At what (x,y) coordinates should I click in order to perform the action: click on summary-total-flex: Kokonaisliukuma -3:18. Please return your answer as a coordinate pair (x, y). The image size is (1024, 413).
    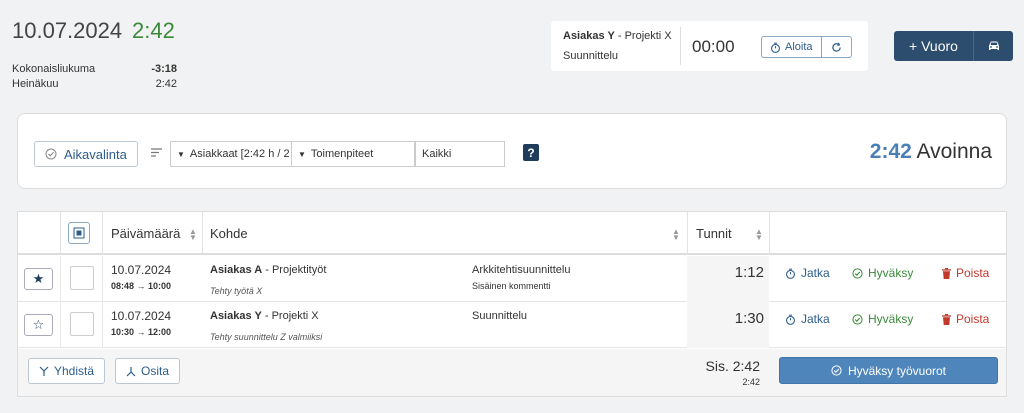
    Looking at the image, I should click on (94, 69).